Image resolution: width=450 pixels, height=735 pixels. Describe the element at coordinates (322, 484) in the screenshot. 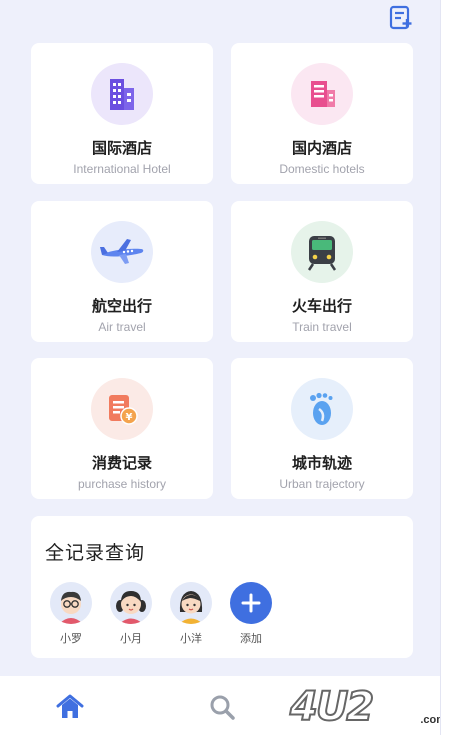

I see `card-subtitle: Urban trajectory` at that location.